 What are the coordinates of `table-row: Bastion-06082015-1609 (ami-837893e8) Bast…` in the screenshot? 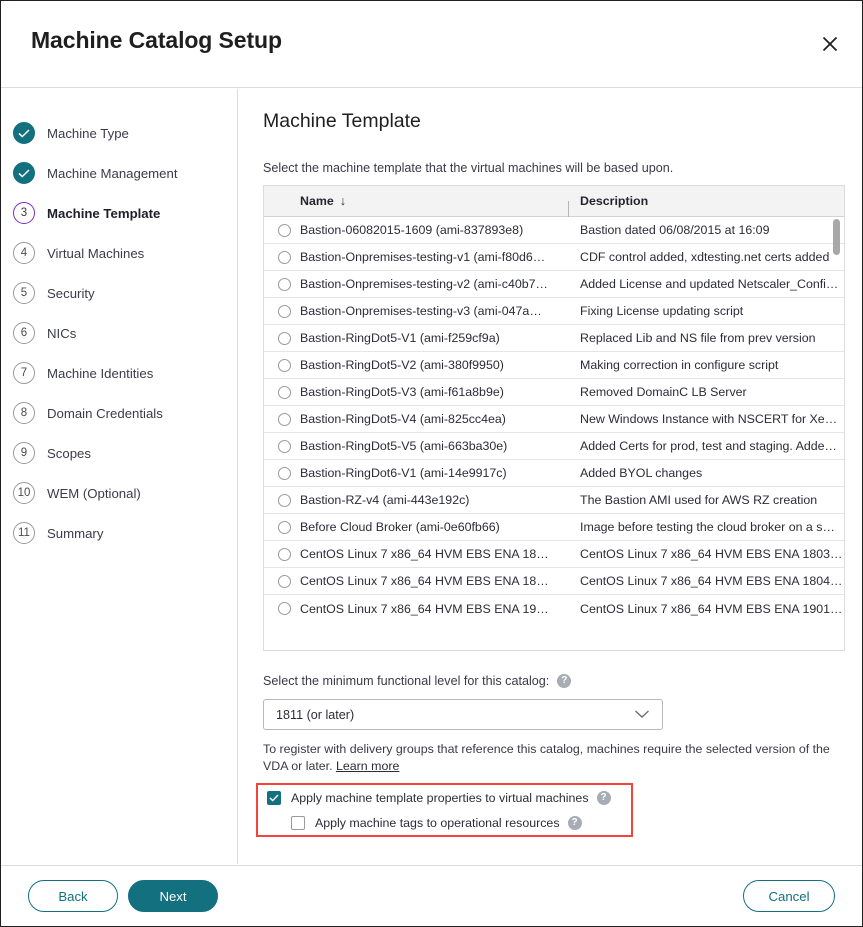 It's located at (554, 230).